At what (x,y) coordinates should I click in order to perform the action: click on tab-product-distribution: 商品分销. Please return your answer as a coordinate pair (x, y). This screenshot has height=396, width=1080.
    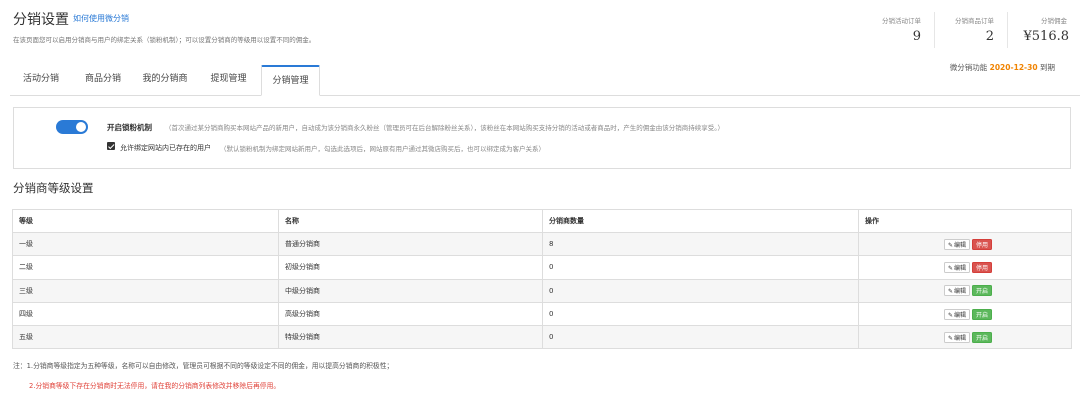
    Looking at the image, I should click on (103, 80).